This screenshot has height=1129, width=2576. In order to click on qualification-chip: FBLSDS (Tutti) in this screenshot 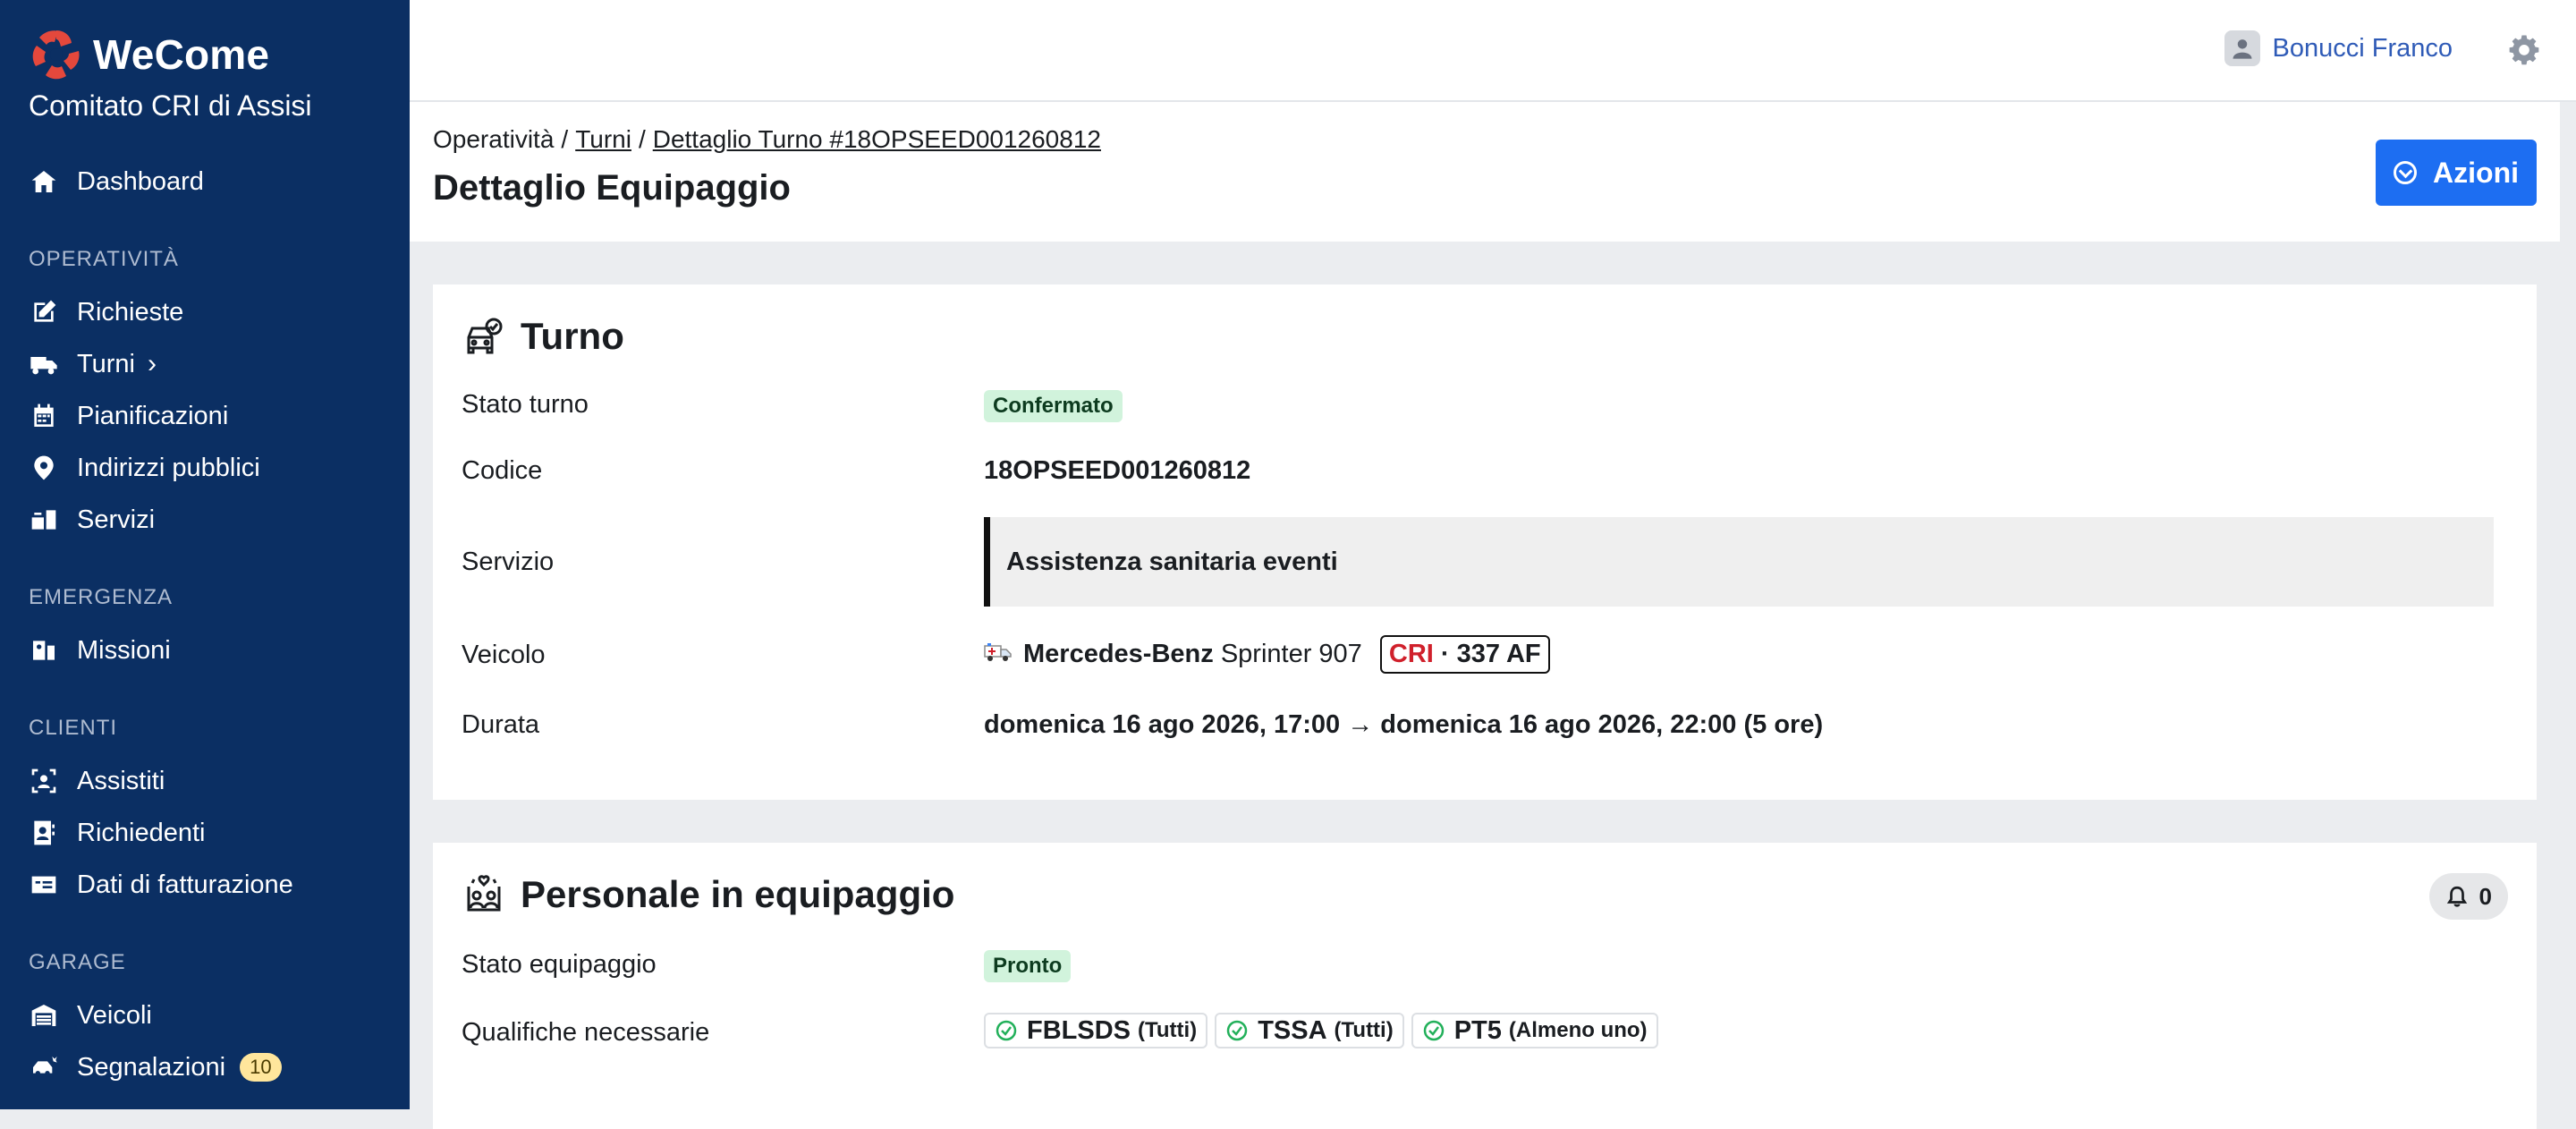, I will do `click(1096, 1030)`.